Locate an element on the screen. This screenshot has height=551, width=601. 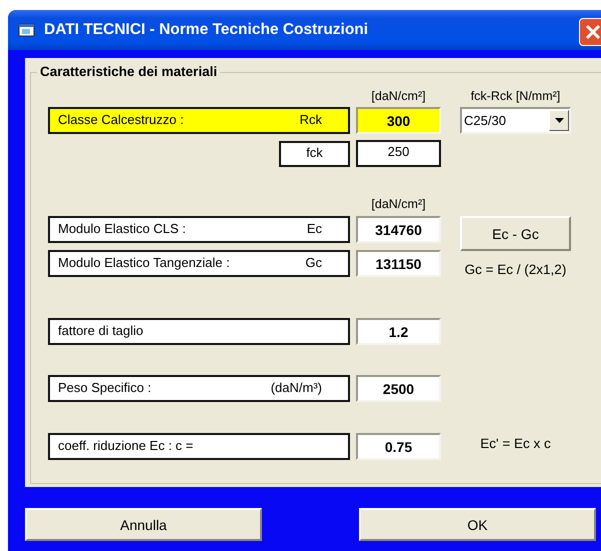
dropdown-arrow-icon is located at coordinates (559, 120).